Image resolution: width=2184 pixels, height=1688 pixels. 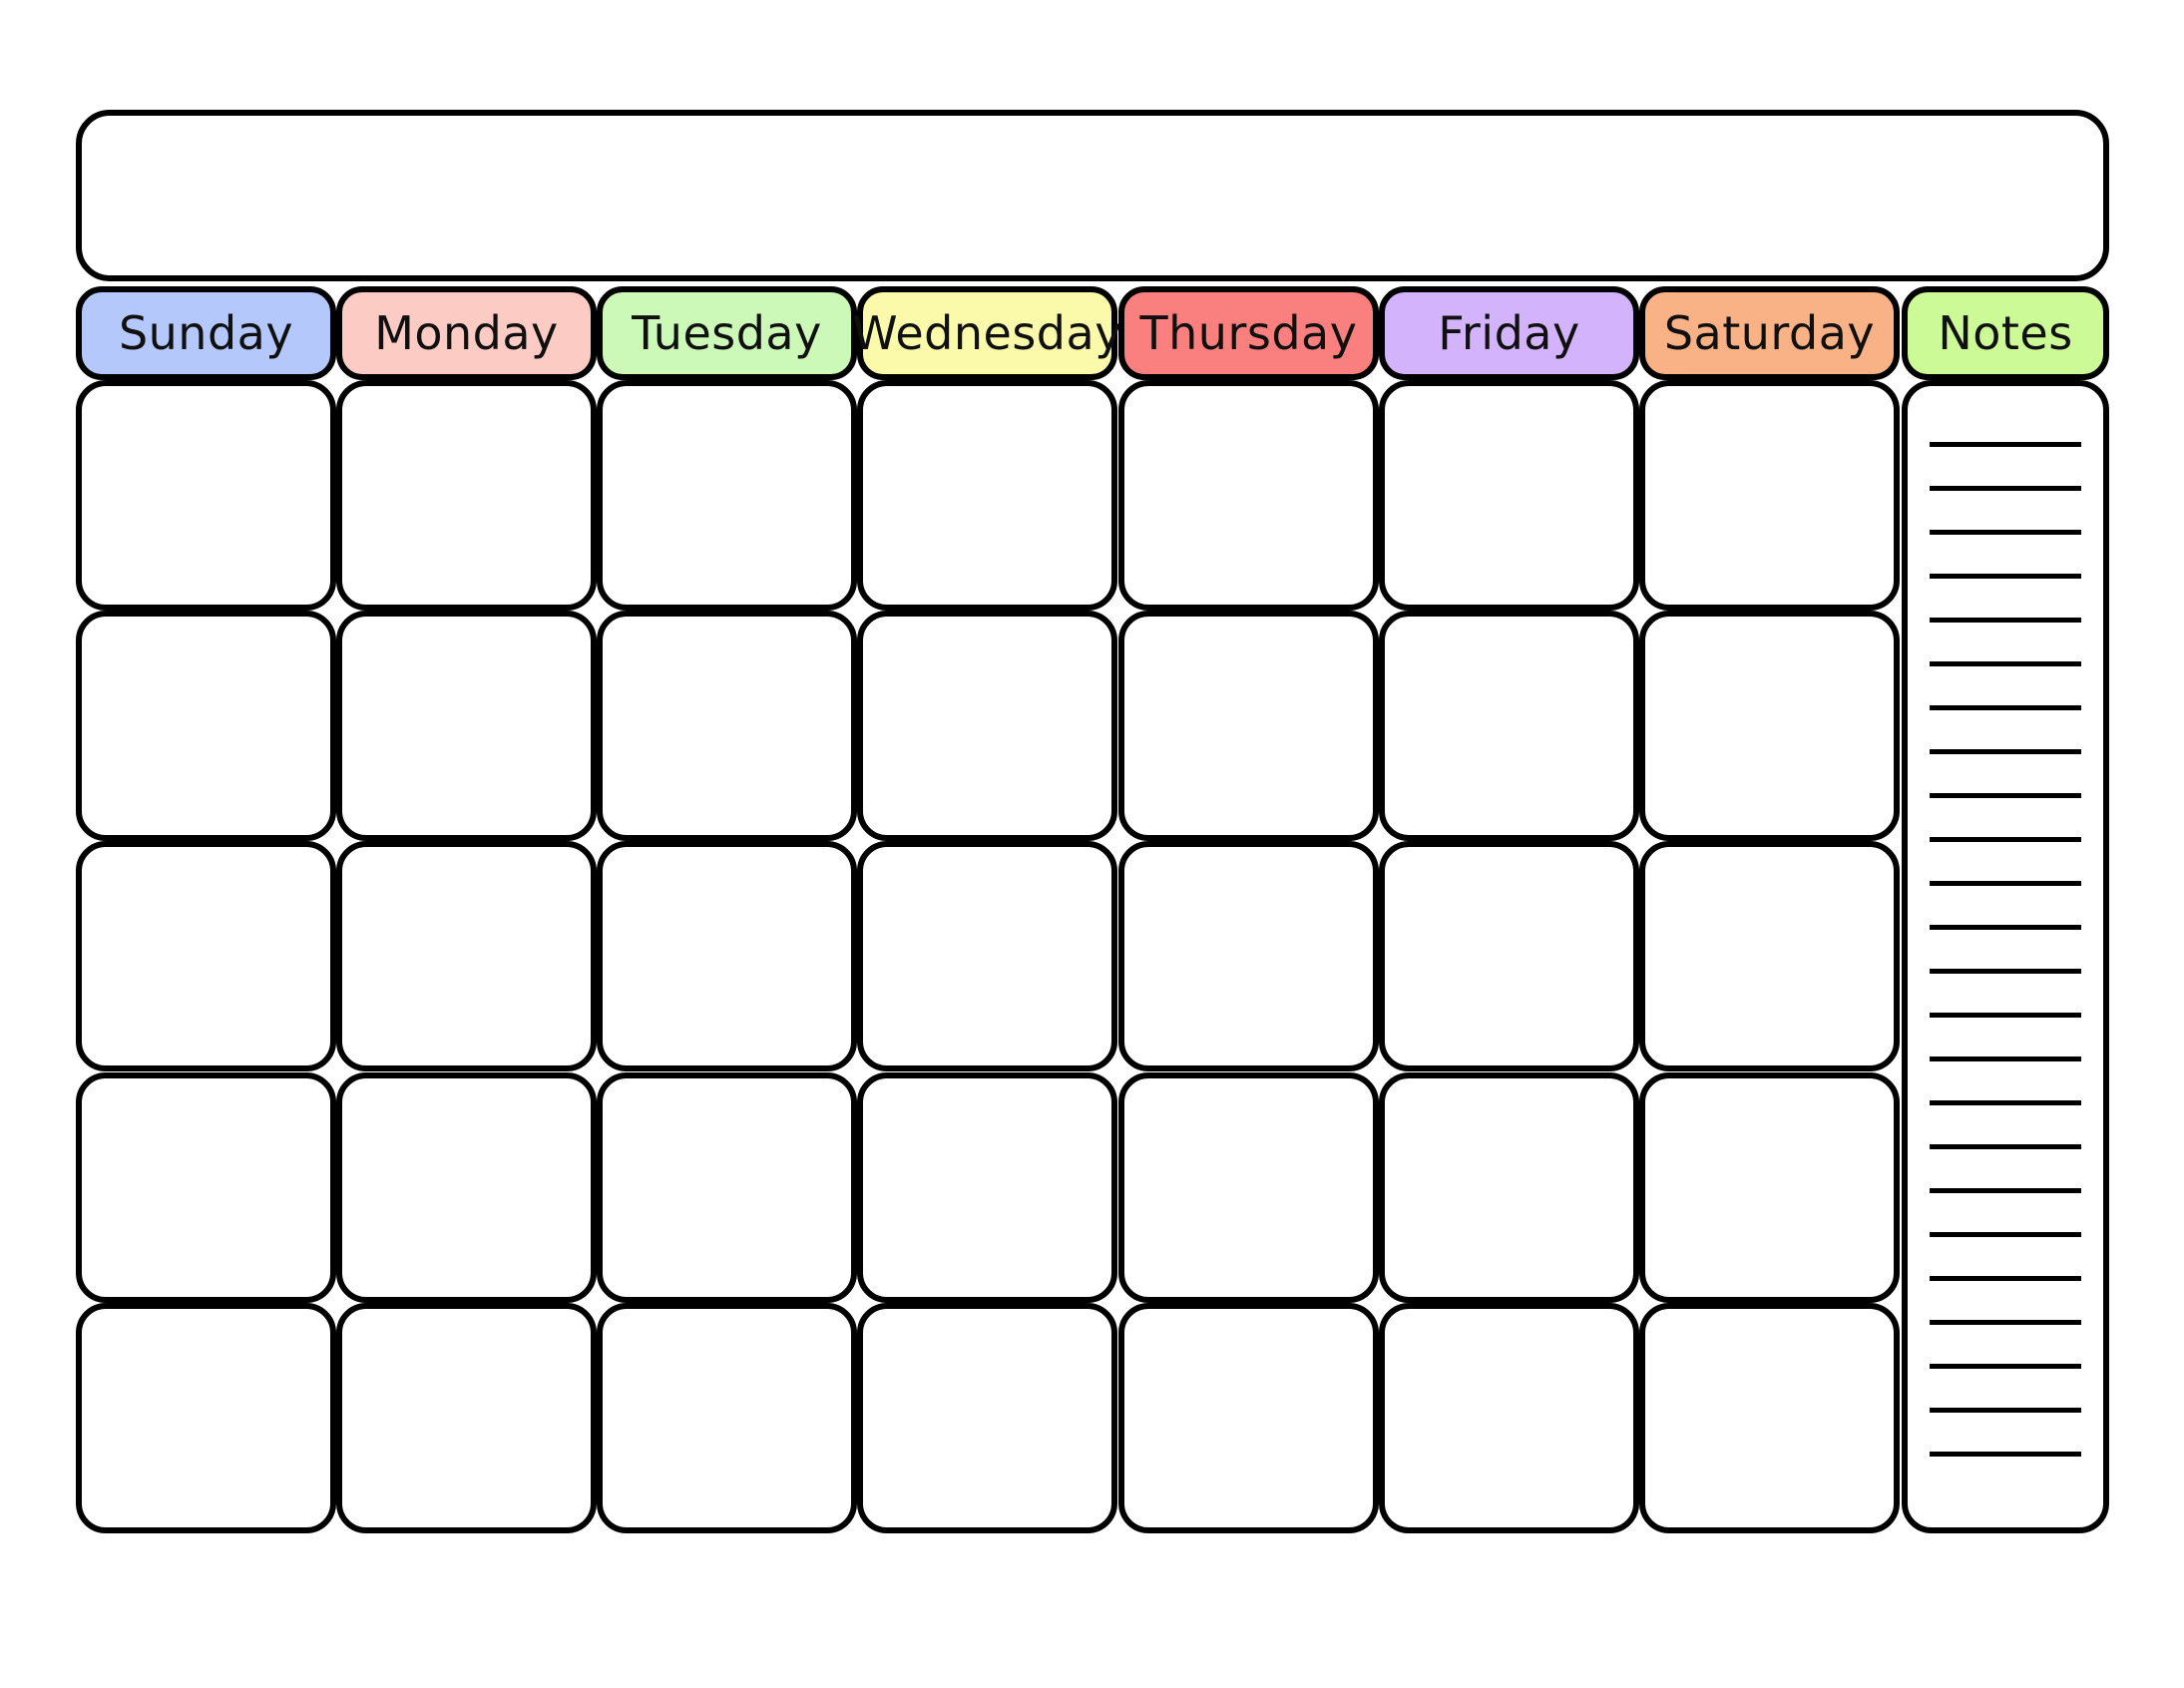 I want to click on column-header-wednesday: Wednesday, so click(x=986, y=333).